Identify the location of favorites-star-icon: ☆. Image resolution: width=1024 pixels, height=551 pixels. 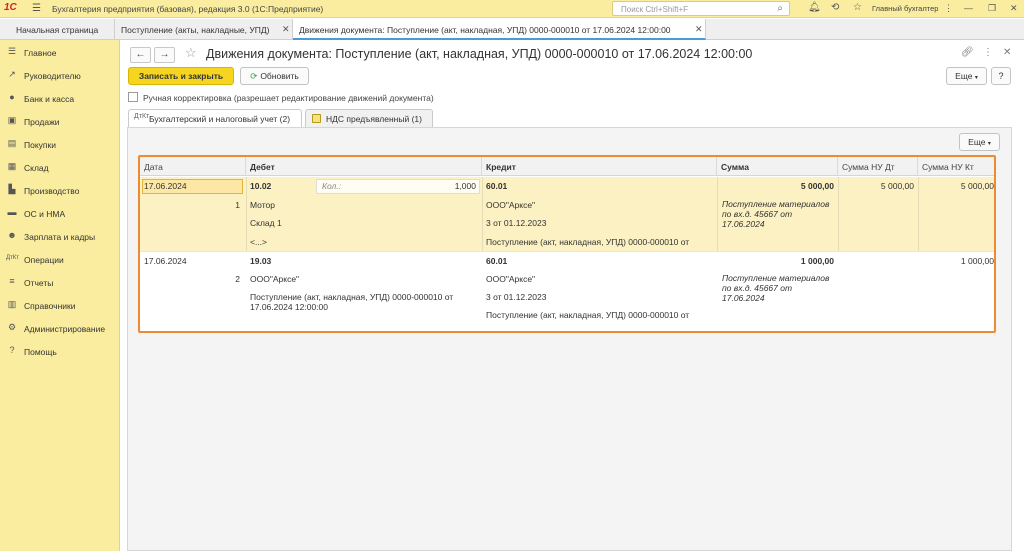
(857, 7).